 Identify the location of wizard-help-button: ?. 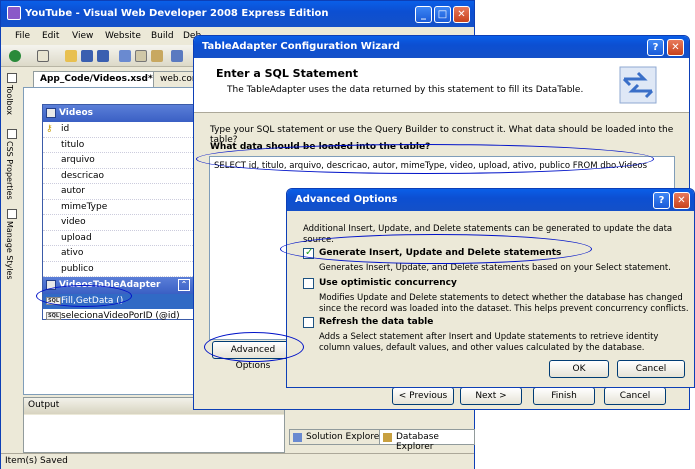
(655, 47).